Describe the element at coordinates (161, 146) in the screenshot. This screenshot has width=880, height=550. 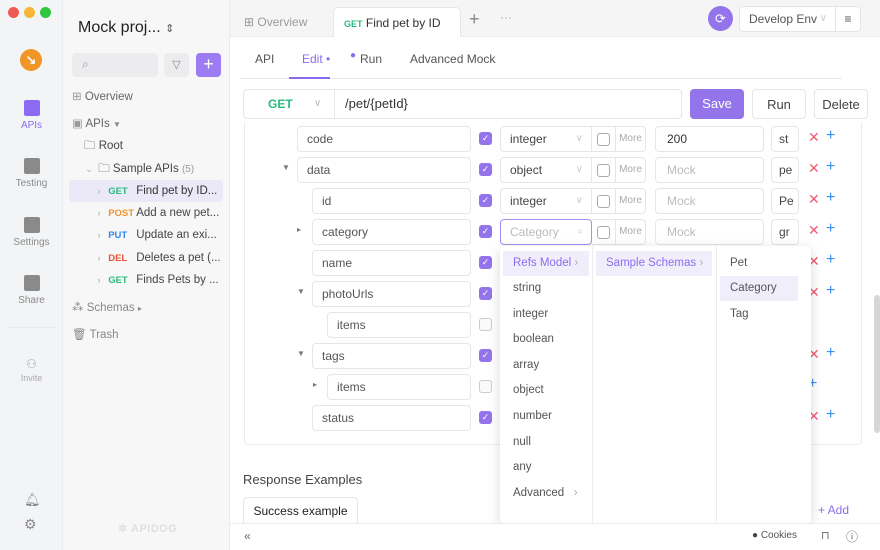
I see `sidebar-item-root: 🗀 Root` at that location.